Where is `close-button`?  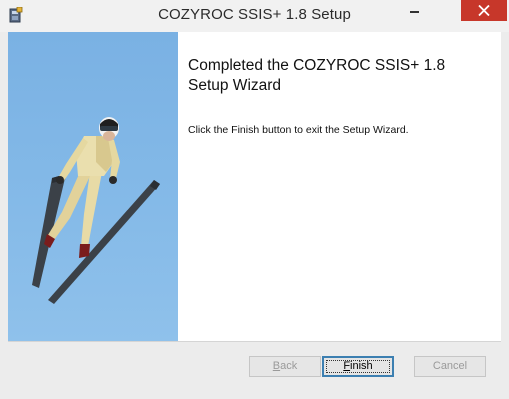
close-button is located at coordinates (484, 10).